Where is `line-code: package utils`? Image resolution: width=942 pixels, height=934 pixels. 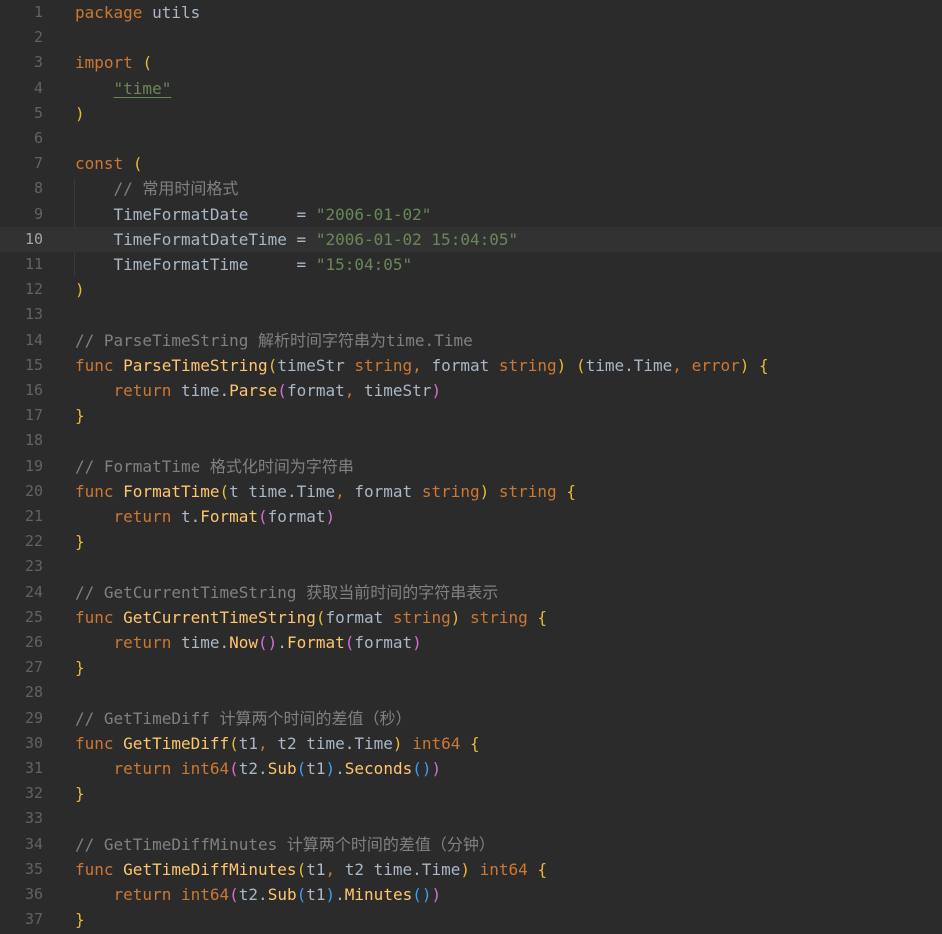 line-code: package utils is located at coordinates (137, 12).